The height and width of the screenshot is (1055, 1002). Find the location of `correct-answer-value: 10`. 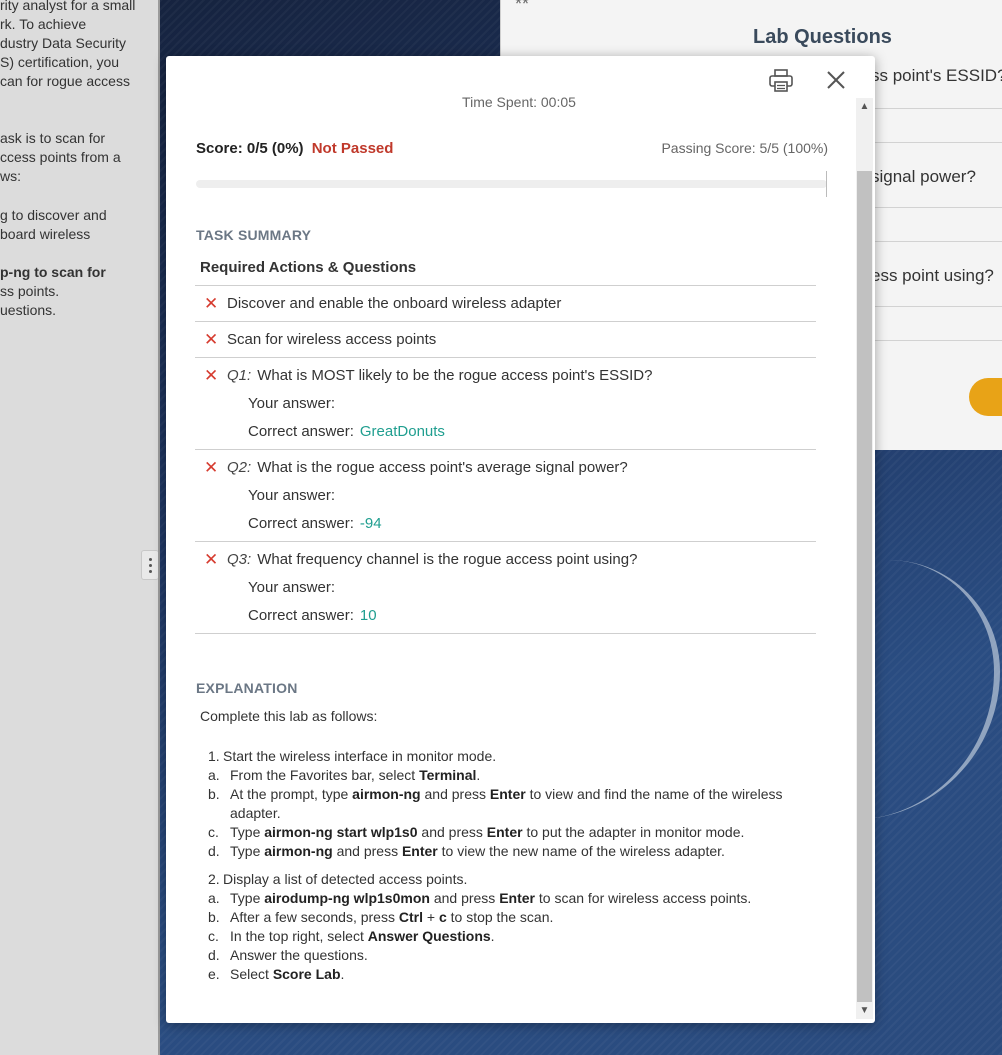

correct-answer-value: 10 is located at coordinates (368, 615).